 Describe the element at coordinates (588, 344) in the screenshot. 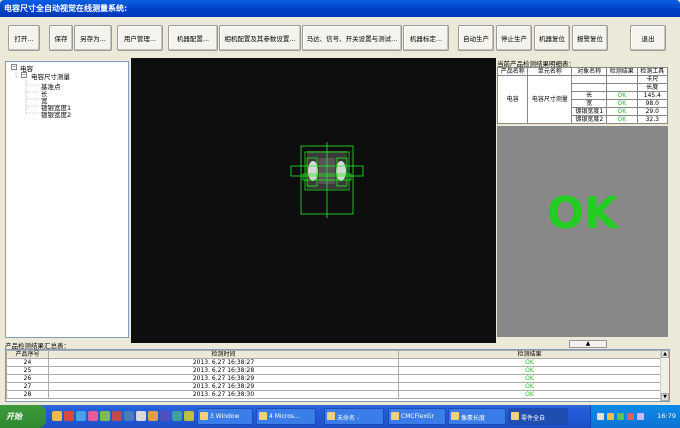

I see `expand-up-button: ▲` at that location.